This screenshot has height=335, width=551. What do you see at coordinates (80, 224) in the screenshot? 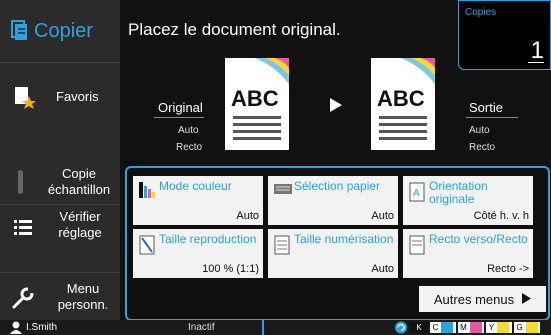
I see `sidebar-item-label: Vérifier réglage` at bounding box center [80, 224].